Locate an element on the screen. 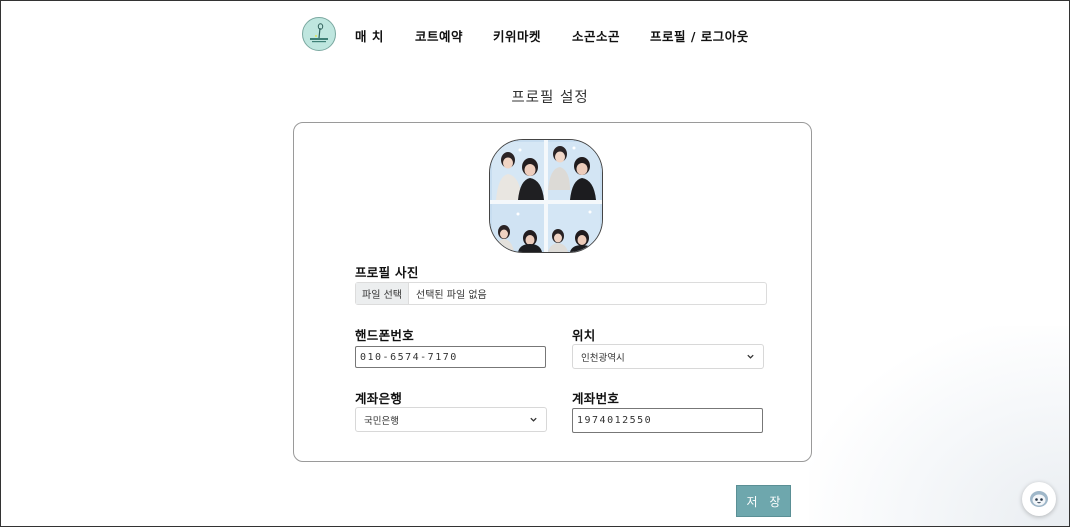 The width and height of the screenshot is (1070, 527). bank-select: 국민은행 is located at coordinates (451, 419).